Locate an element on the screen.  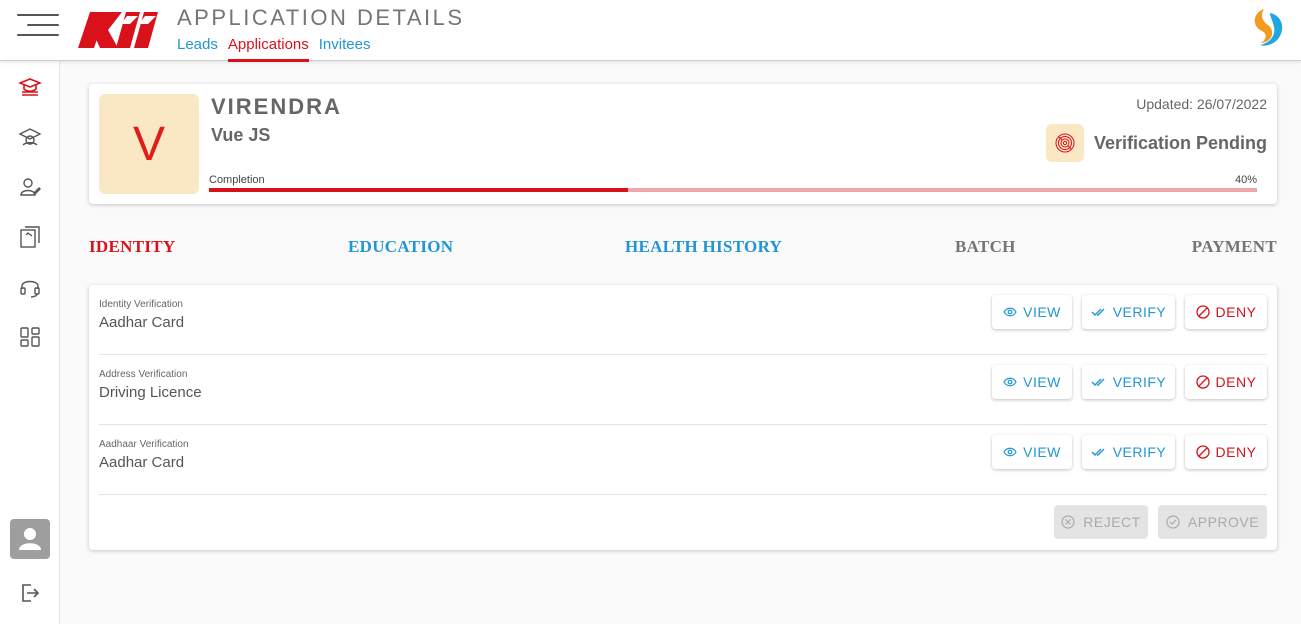
school-icon is located at coordinates (30, 137).